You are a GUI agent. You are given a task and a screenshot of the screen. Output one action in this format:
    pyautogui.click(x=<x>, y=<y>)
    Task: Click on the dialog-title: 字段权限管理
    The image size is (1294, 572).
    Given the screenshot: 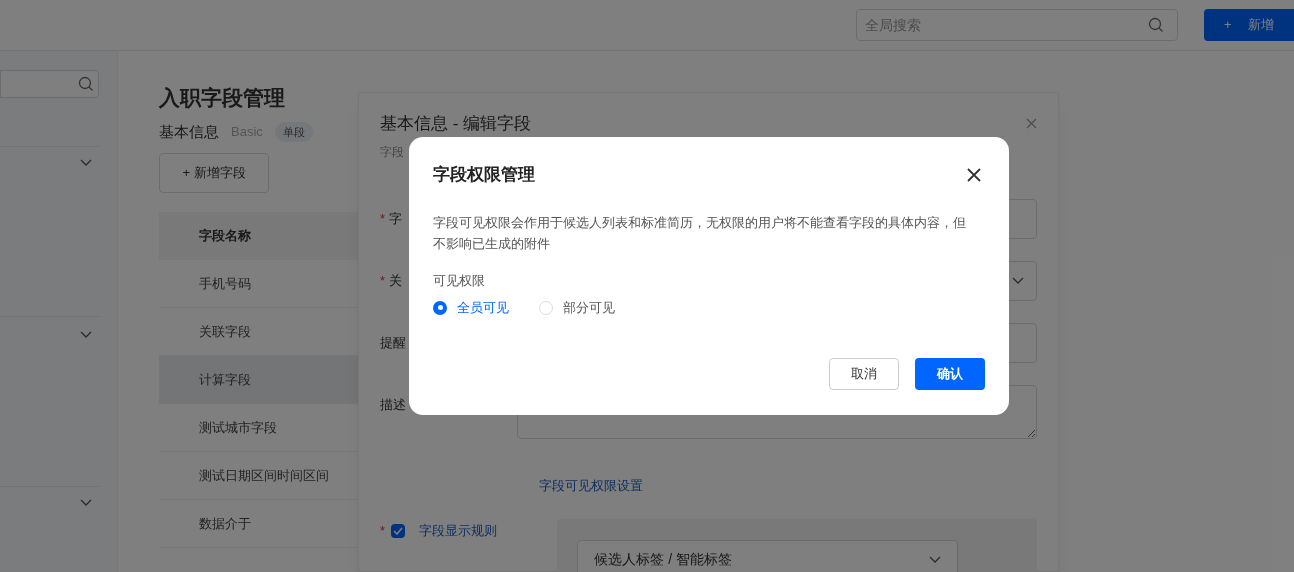 What is the action you would take?
    pyautogui.click(x=484, y=175)
    